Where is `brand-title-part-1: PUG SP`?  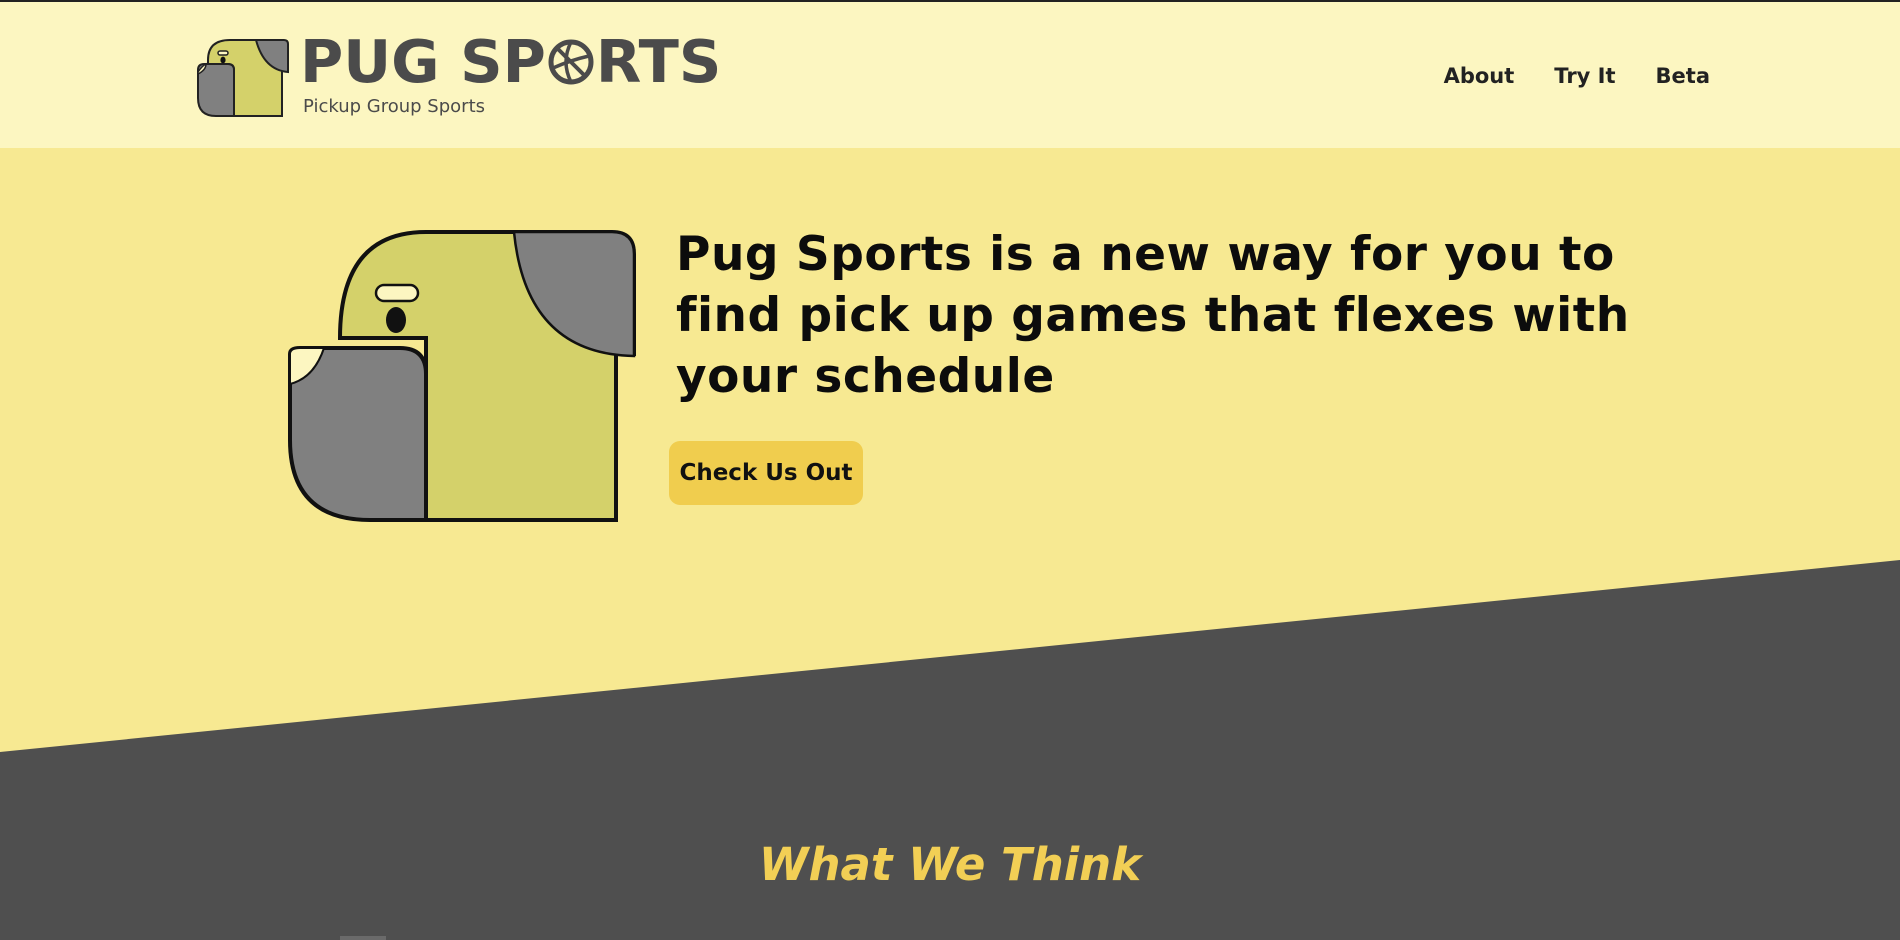
brand-title-part-1: PUG SP is located at coordinates (423, 61).